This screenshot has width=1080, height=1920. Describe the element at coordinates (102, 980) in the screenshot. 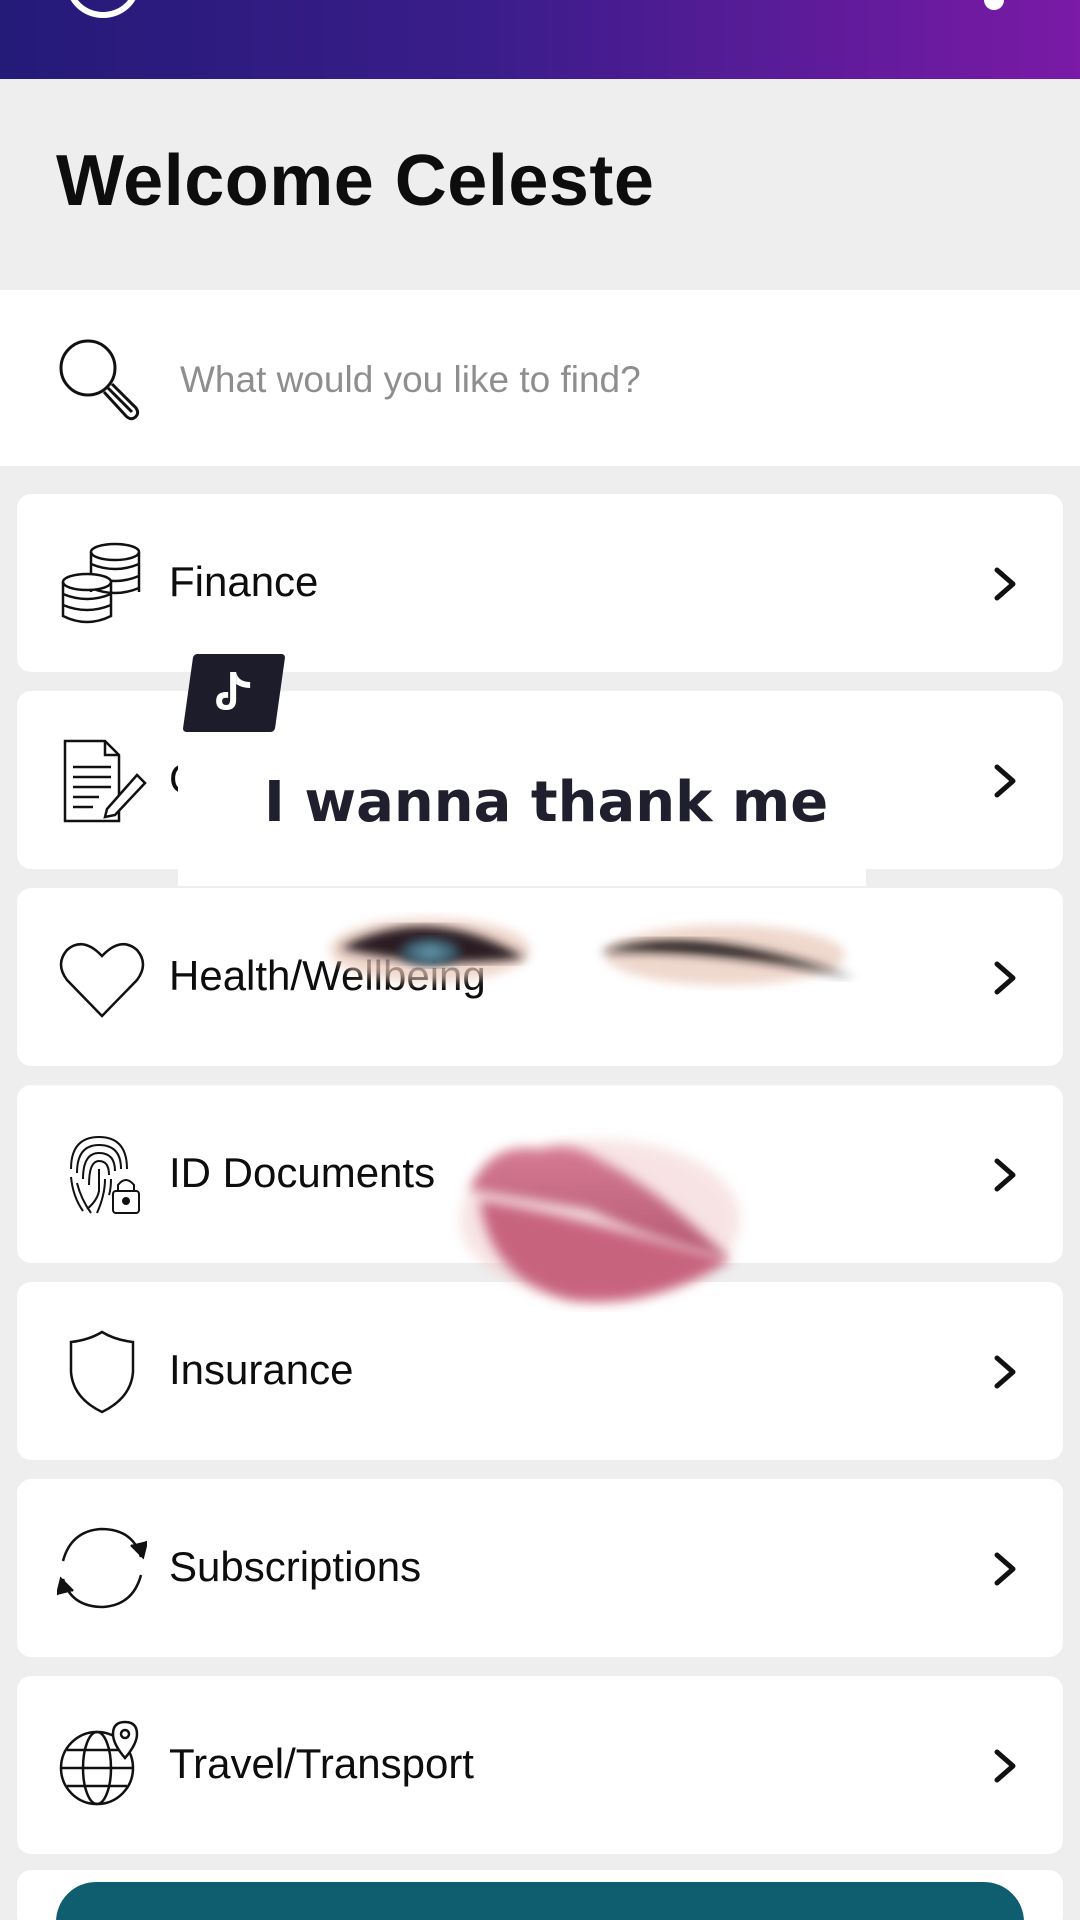

I see `heart-icon` at that location.